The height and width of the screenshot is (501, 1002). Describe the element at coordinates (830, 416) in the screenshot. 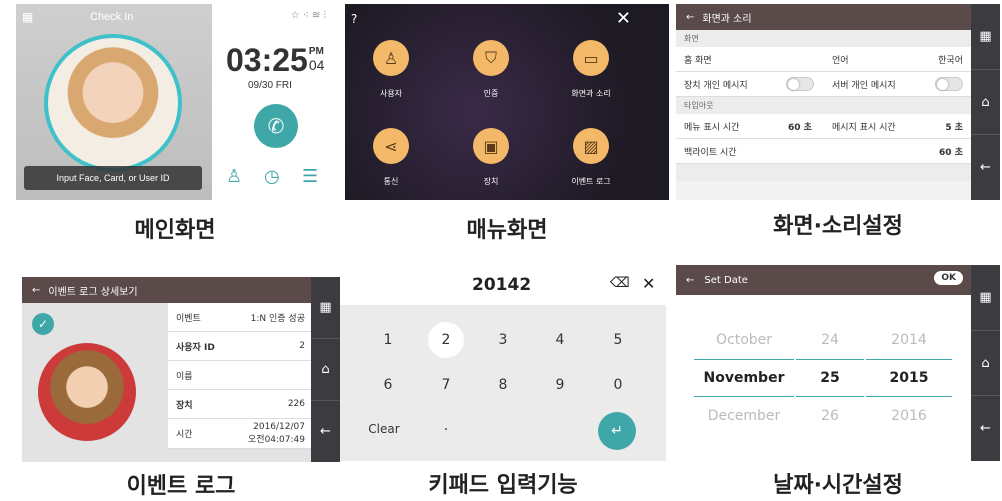

I see `day-next: 26` at that location.